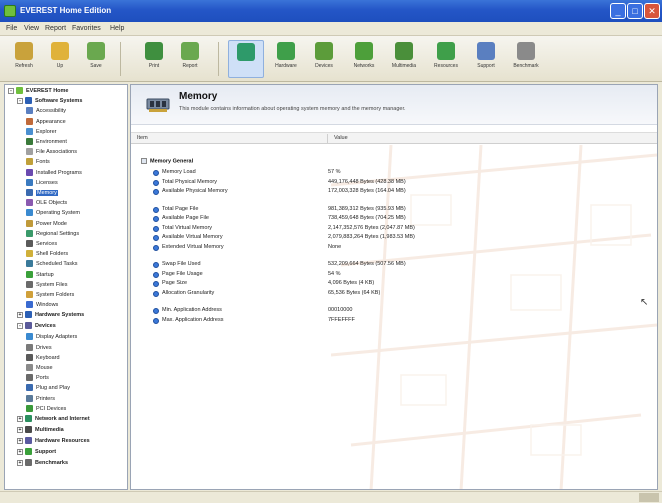 This screenshot has height=503, width=662. I want to click on table-row: Memory Load 57 %, so click(393, 173).